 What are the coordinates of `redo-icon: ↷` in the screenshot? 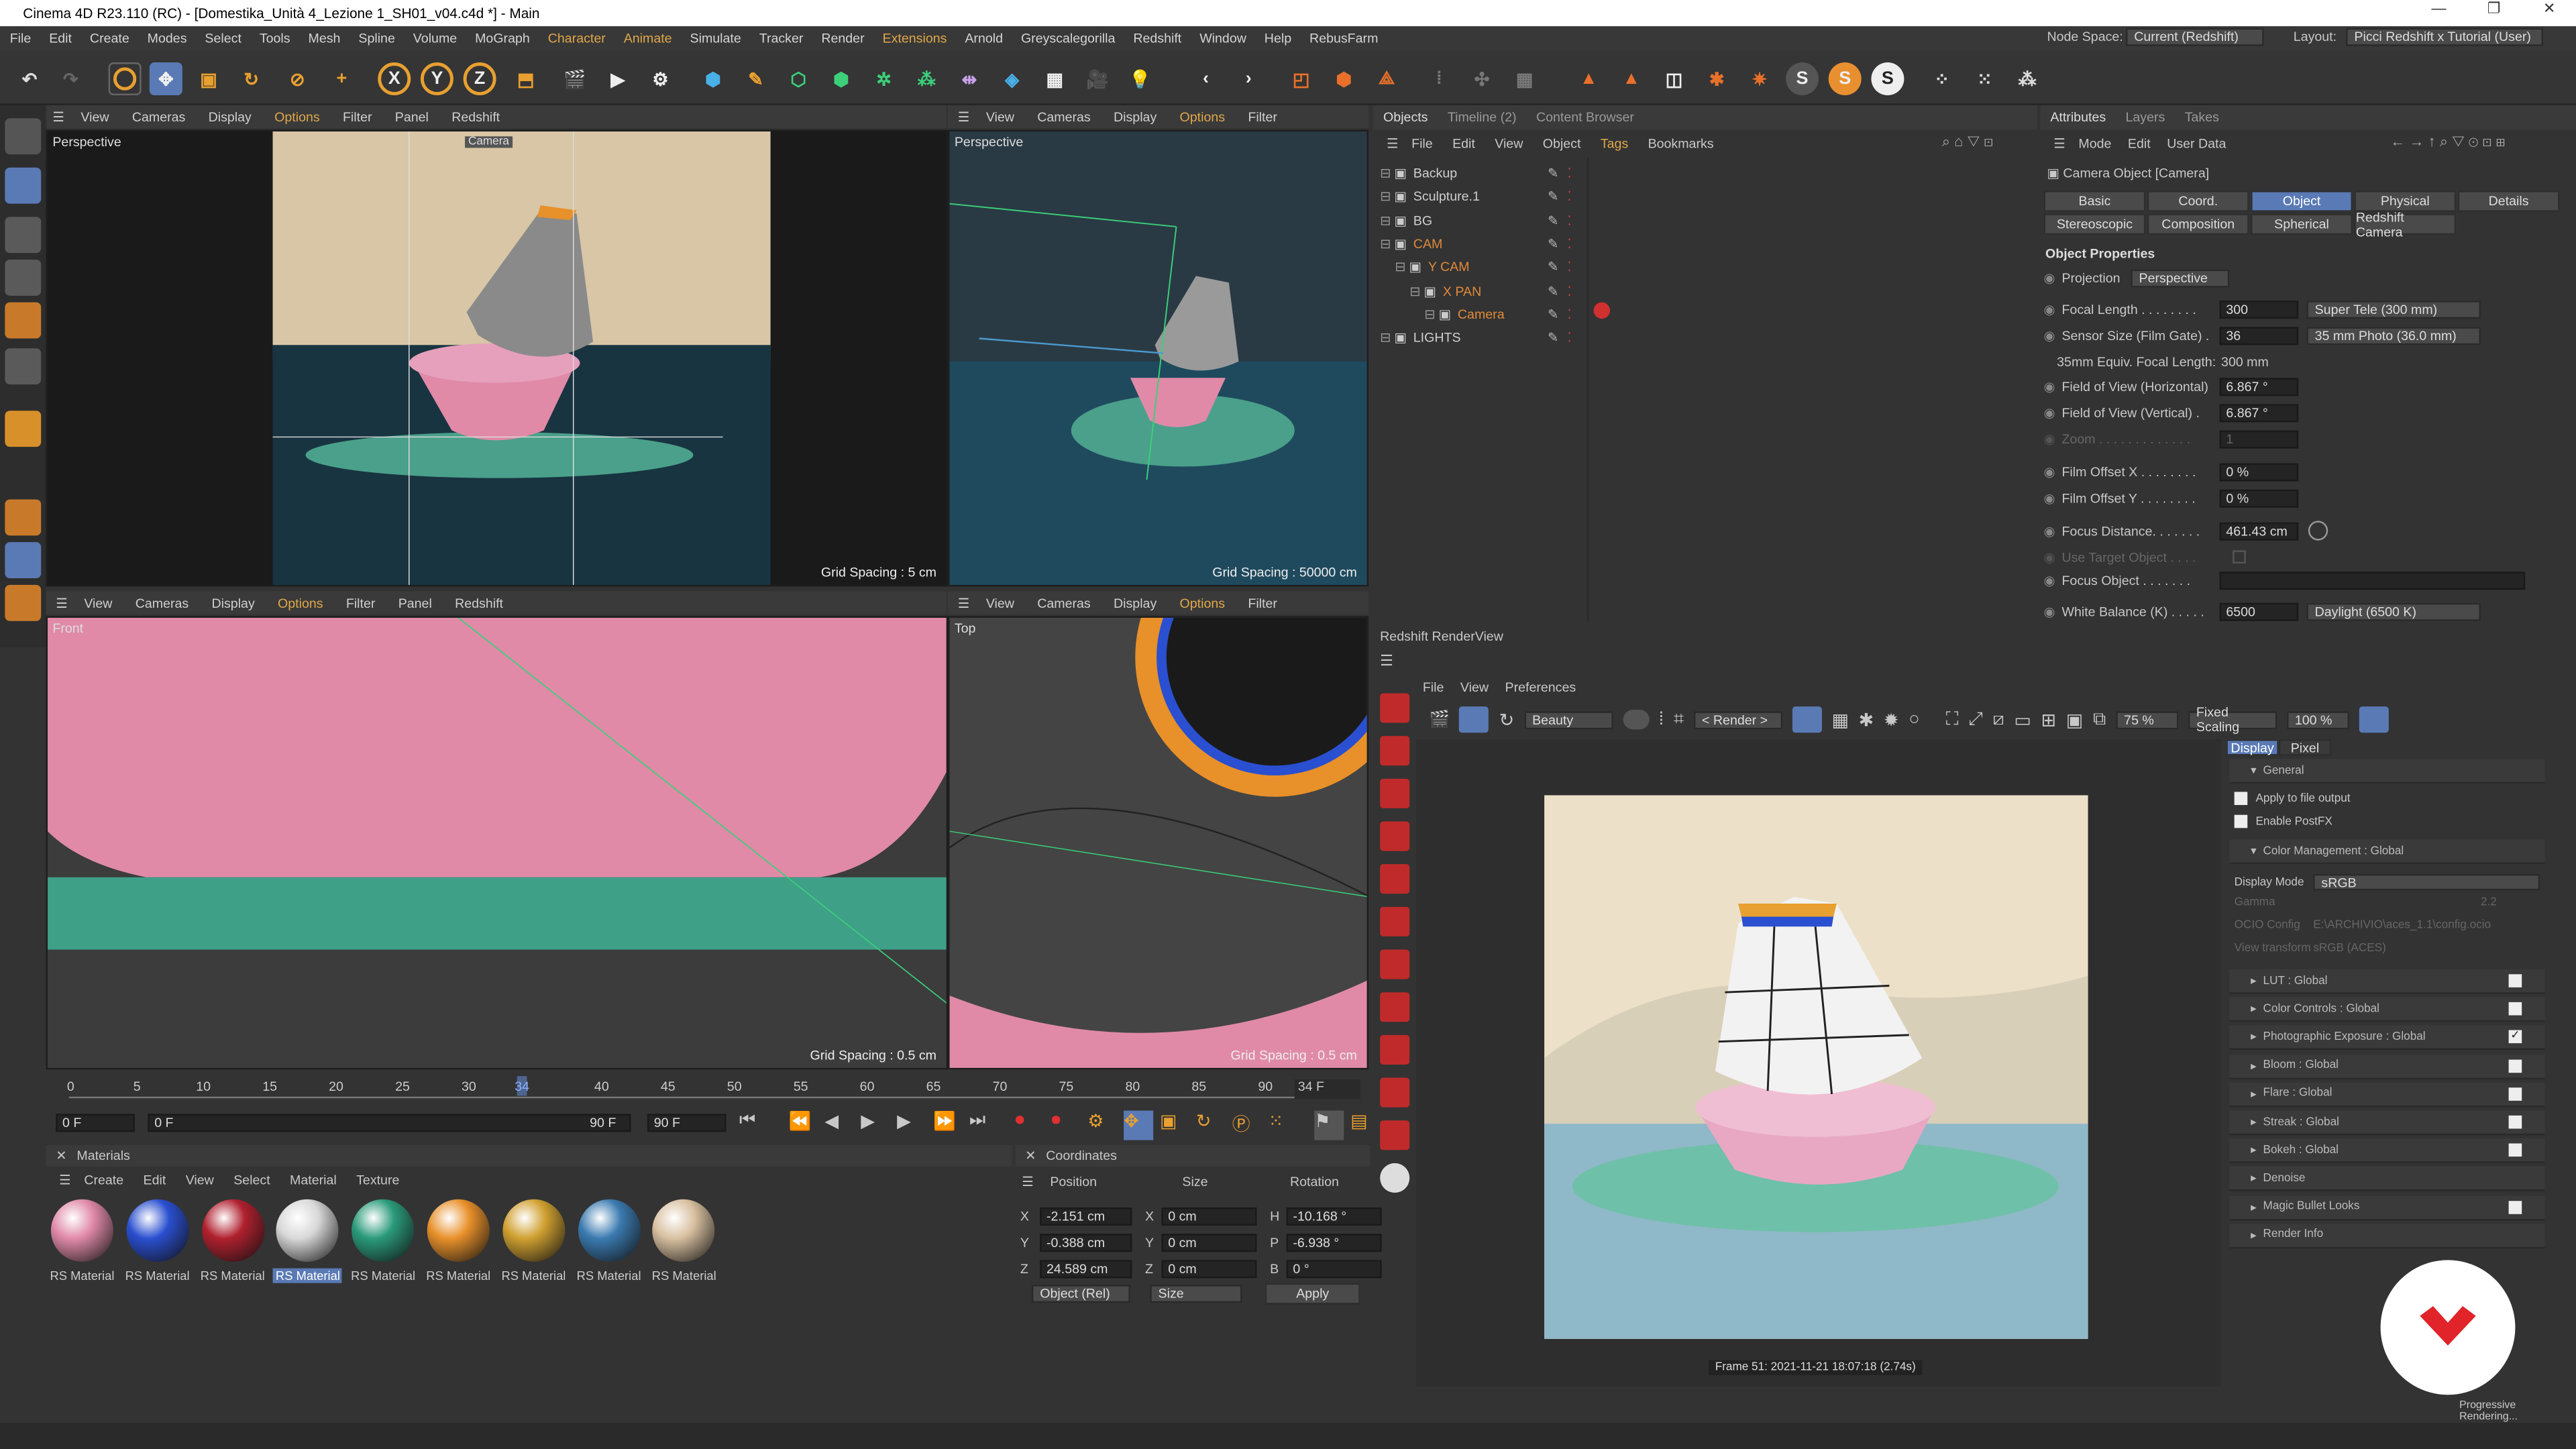 It's located at (70, 78).